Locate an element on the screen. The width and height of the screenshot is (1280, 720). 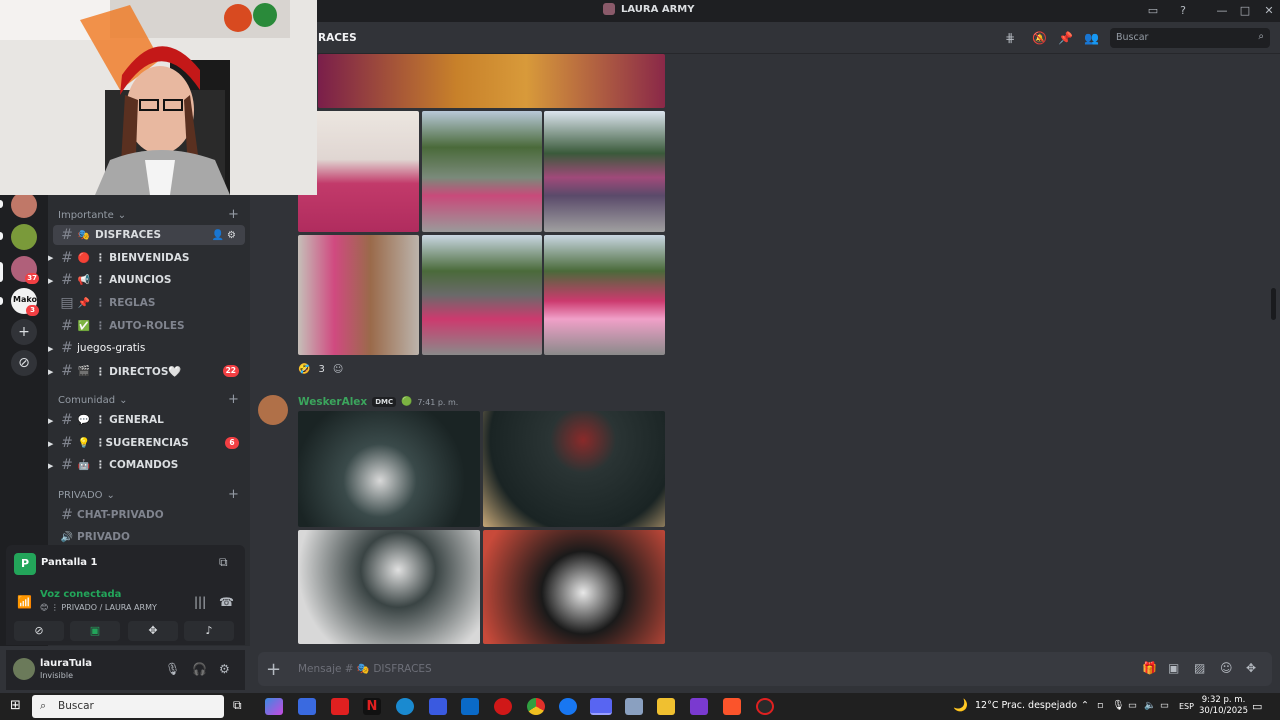
close-icon: ✕ is located at coordinates (1269, 11).